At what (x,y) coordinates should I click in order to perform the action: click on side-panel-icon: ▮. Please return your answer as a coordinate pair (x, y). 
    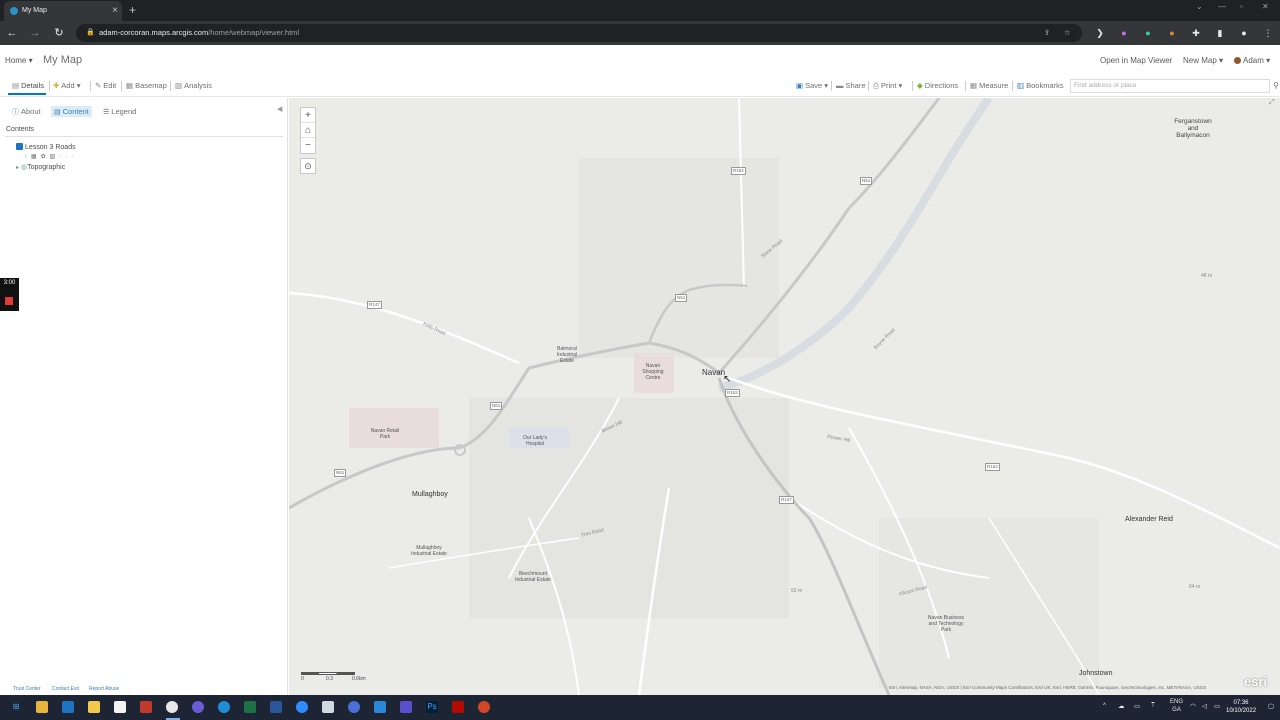
    Looking at the image, I should click on (1220, 33).